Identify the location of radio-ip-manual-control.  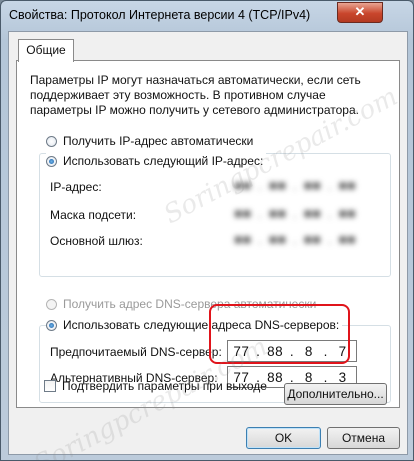
(51, 161).